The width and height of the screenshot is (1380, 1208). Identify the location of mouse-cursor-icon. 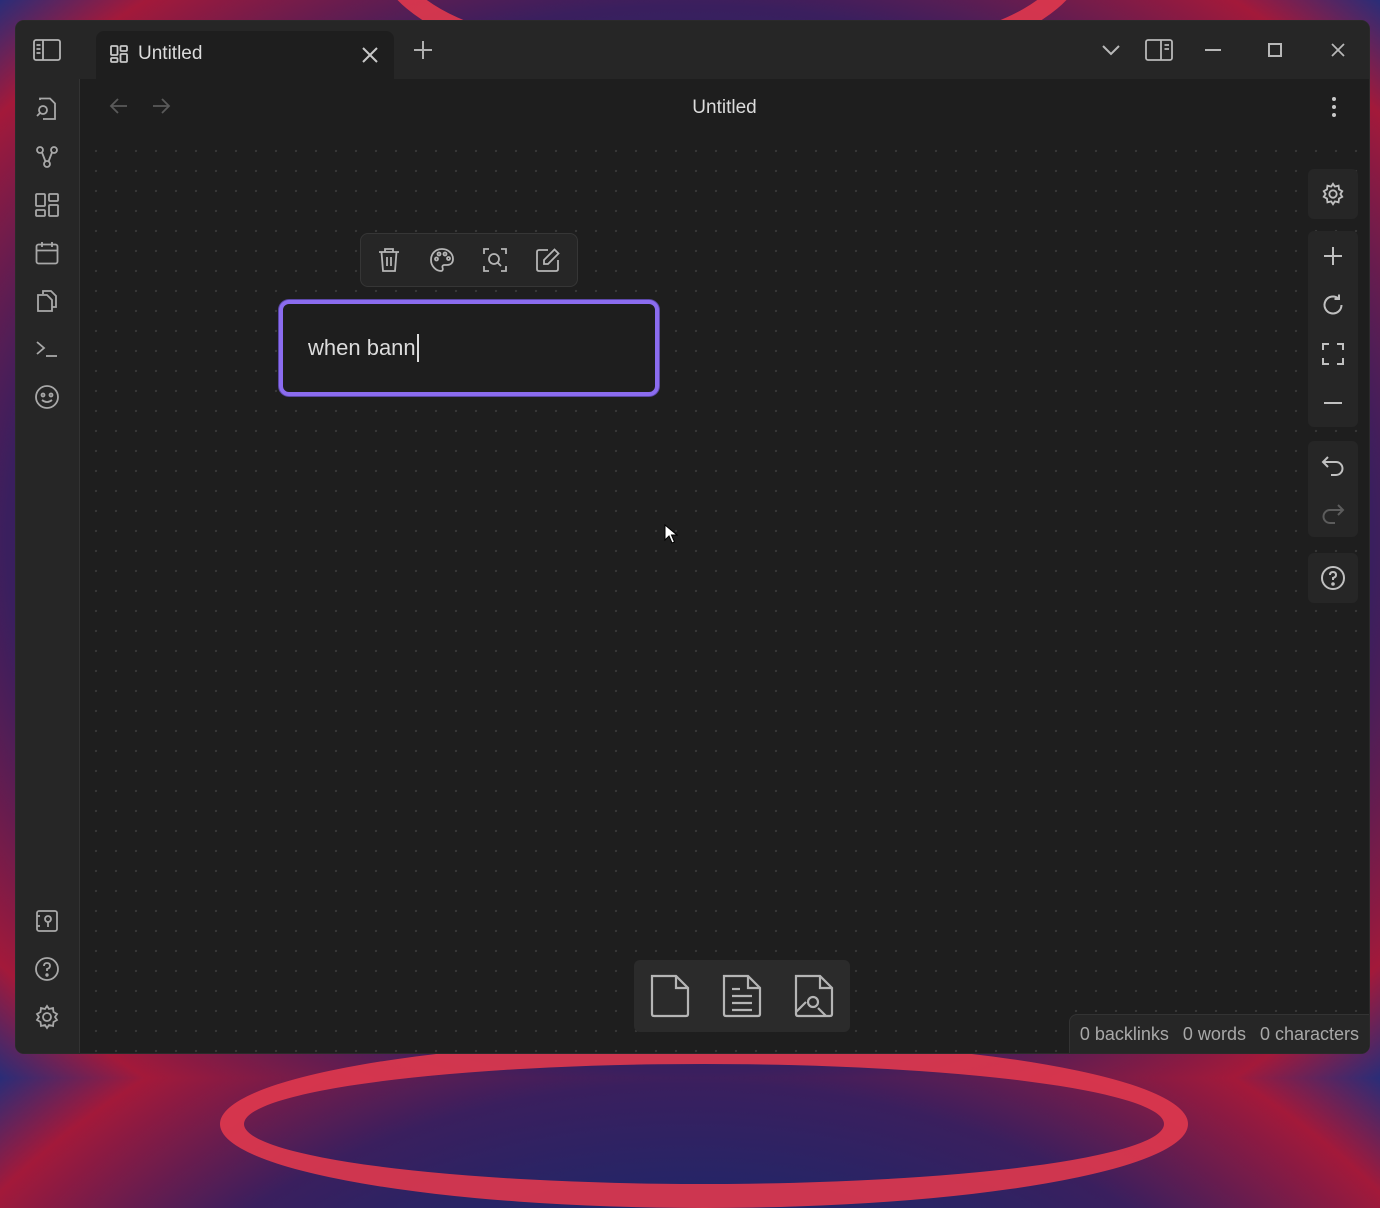
(671, 534).